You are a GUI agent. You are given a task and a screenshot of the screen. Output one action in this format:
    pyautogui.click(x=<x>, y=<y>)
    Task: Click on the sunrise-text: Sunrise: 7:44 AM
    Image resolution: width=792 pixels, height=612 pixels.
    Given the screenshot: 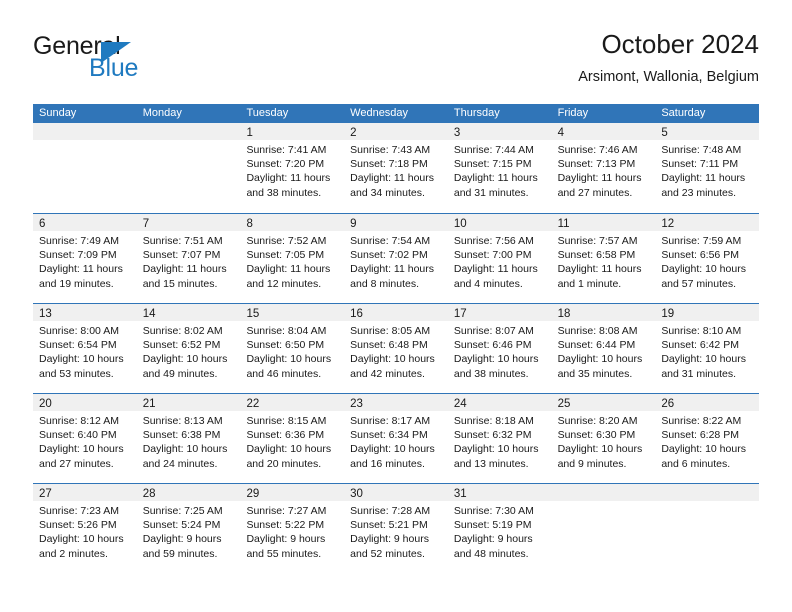 What is the action you would take?
    pyautogui.click(x=493, y=150)
    